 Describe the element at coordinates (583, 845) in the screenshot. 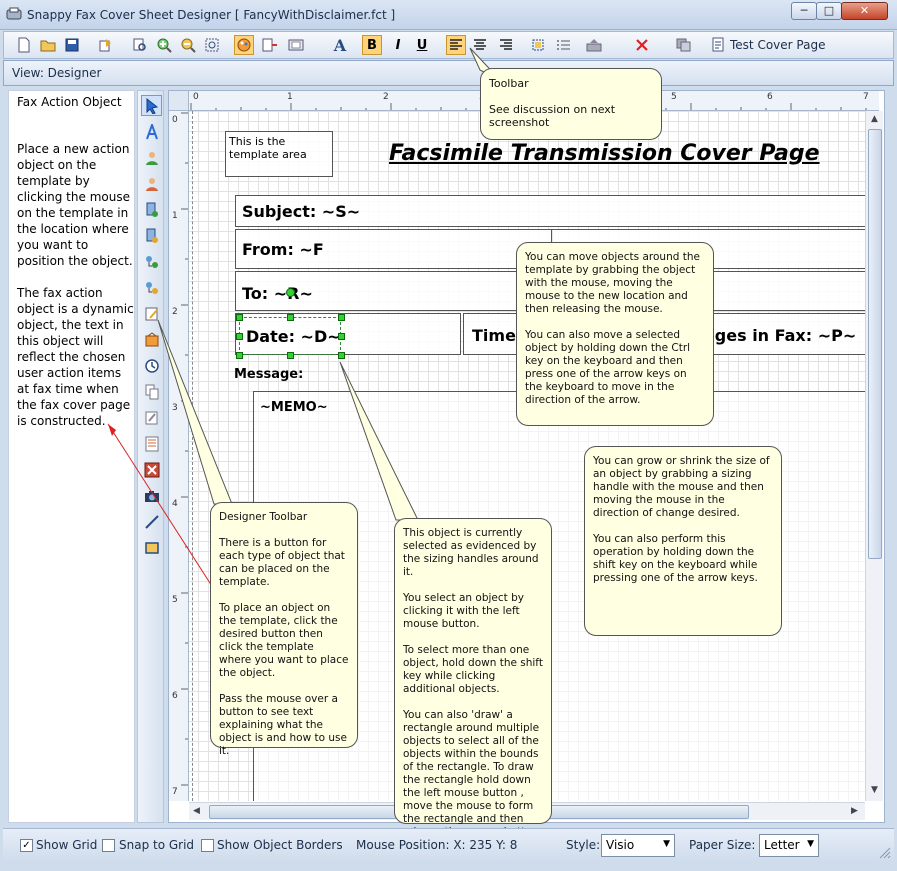

I see `style-label: Style:` at that location.